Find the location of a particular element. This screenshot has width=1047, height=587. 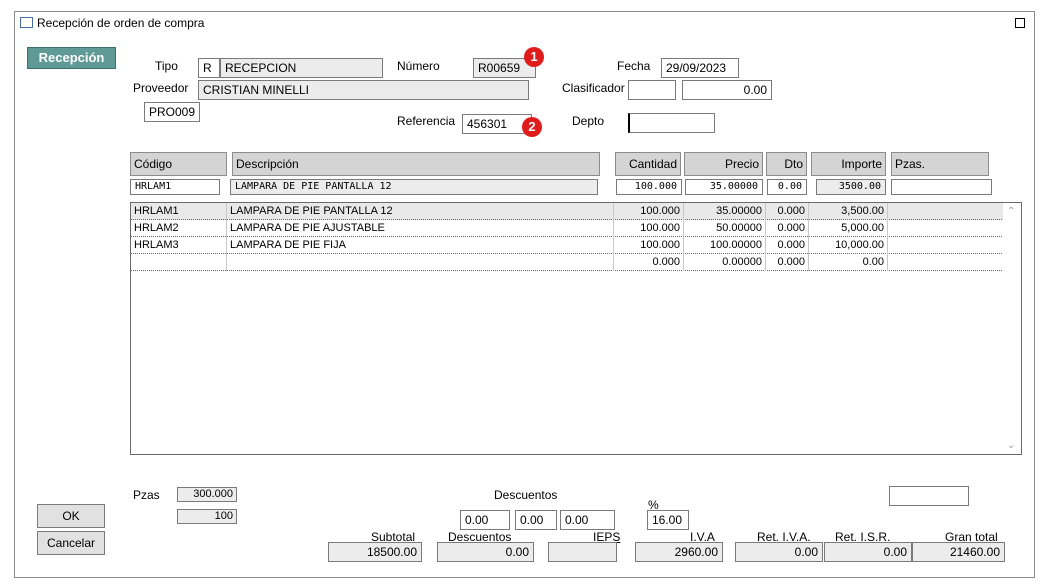

pzas-label: Pzas is located at coordinates (146, 495).